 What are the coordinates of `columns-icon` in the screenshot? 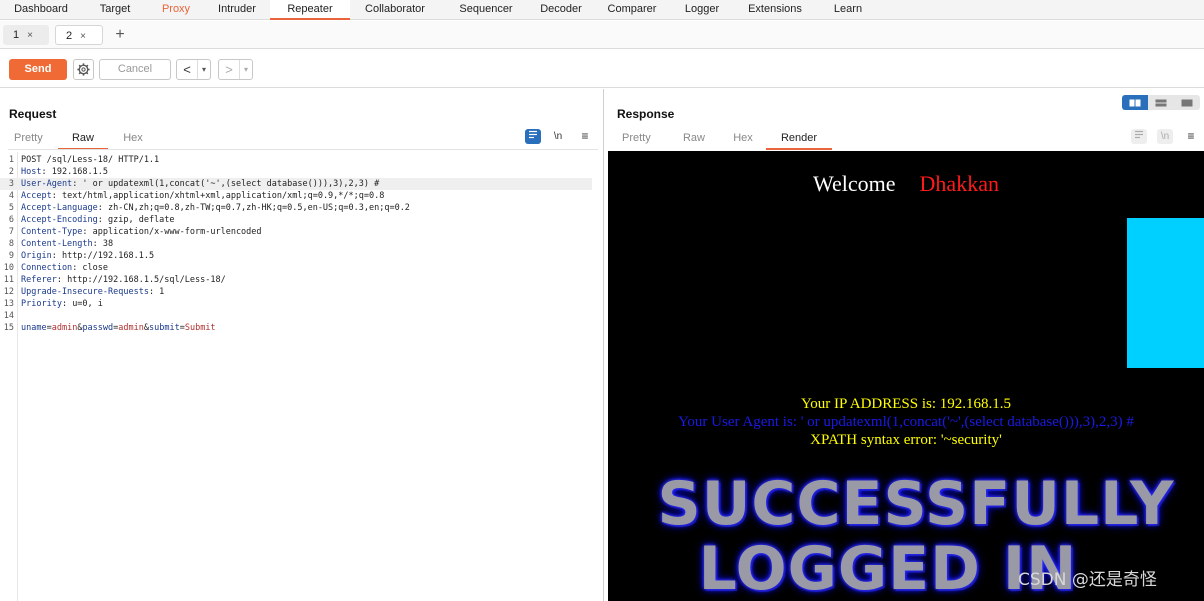 It's located at (1135, 102).